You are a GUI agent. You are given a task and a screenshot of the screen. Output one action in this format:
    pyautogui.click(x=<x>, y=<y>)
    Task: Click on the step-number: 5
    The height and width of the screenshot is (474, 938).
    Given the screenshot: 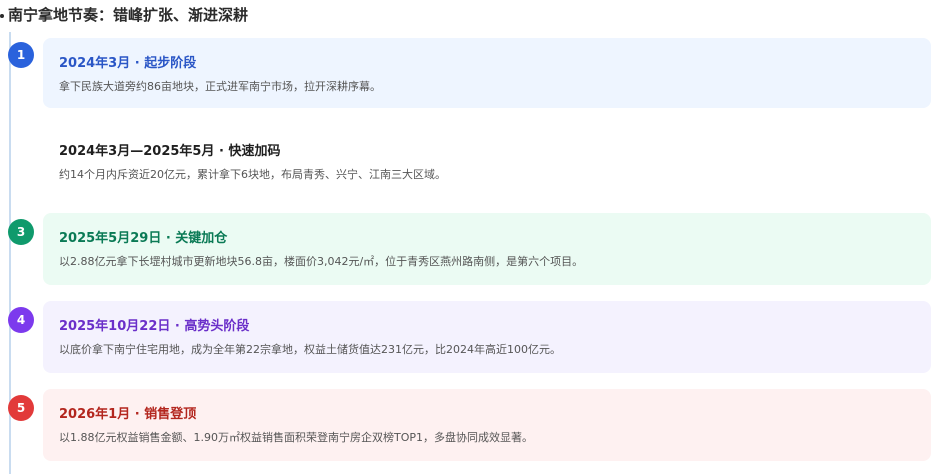 What is the action you would take?
    pyautogui.click(x=21, y=408)
    